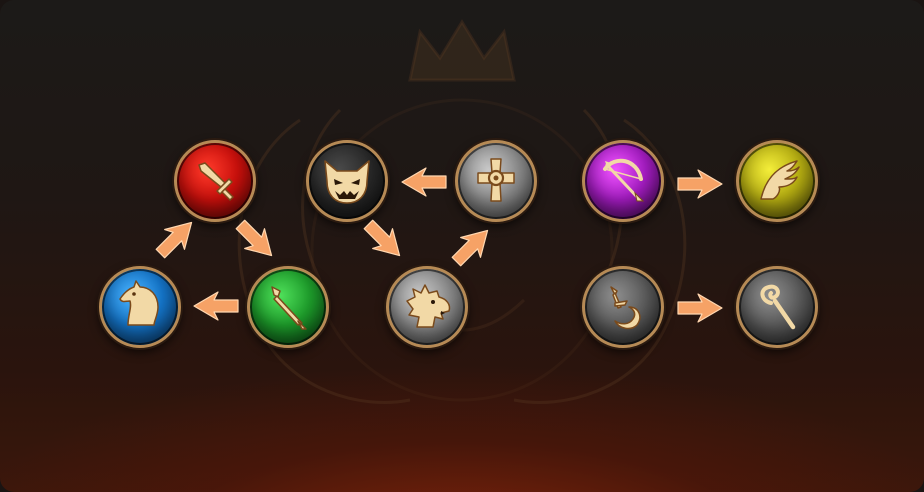 The width and height of the screenshot is (924, 492). What do you see at coordinates (384, 240) in the screenshot?
I see `arrow-demon-to-beast` at bounding box center [384, 240].